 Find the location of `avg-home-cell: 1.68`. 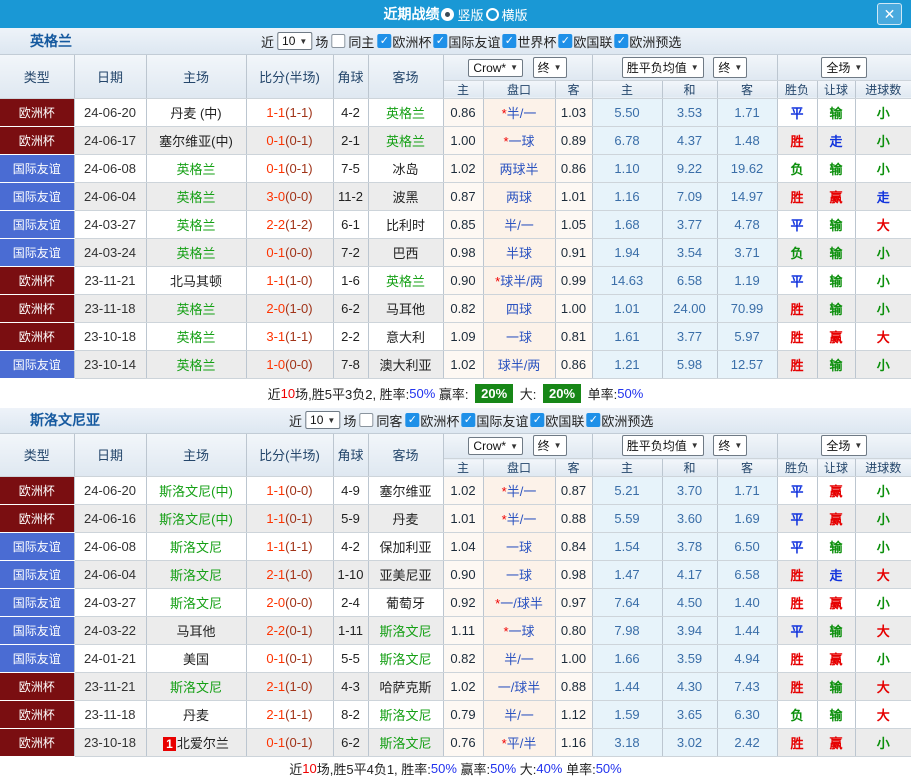

avg-home-cell: 1.68 is located at coordinates (627, 224).